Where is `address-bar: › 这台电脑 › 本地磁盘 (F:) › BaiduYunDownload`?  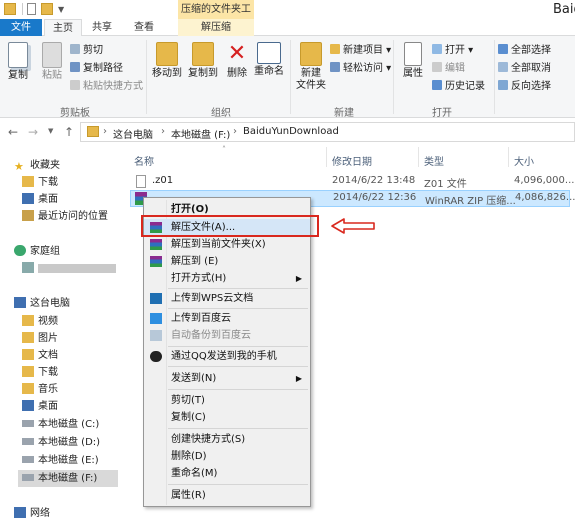
address-bar: › 这台电脑 › 本地磁盘 (F:) › BaiduYunDownload is located at coordinates (327, 132).